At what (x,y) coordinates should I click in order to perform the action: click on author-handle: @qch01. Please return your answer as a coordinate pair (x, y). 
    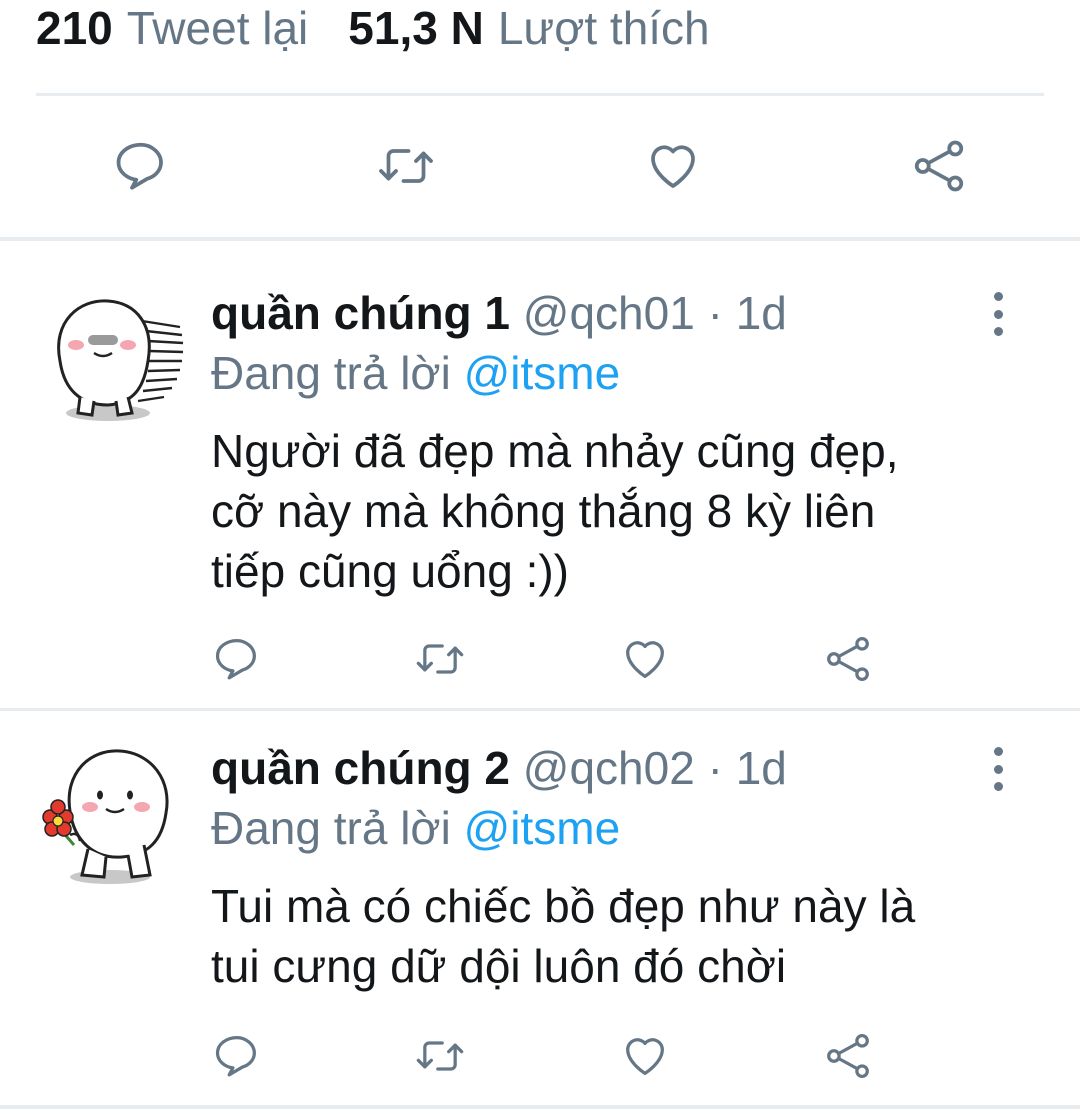
    Looking at the image, I should click on (609, 313).